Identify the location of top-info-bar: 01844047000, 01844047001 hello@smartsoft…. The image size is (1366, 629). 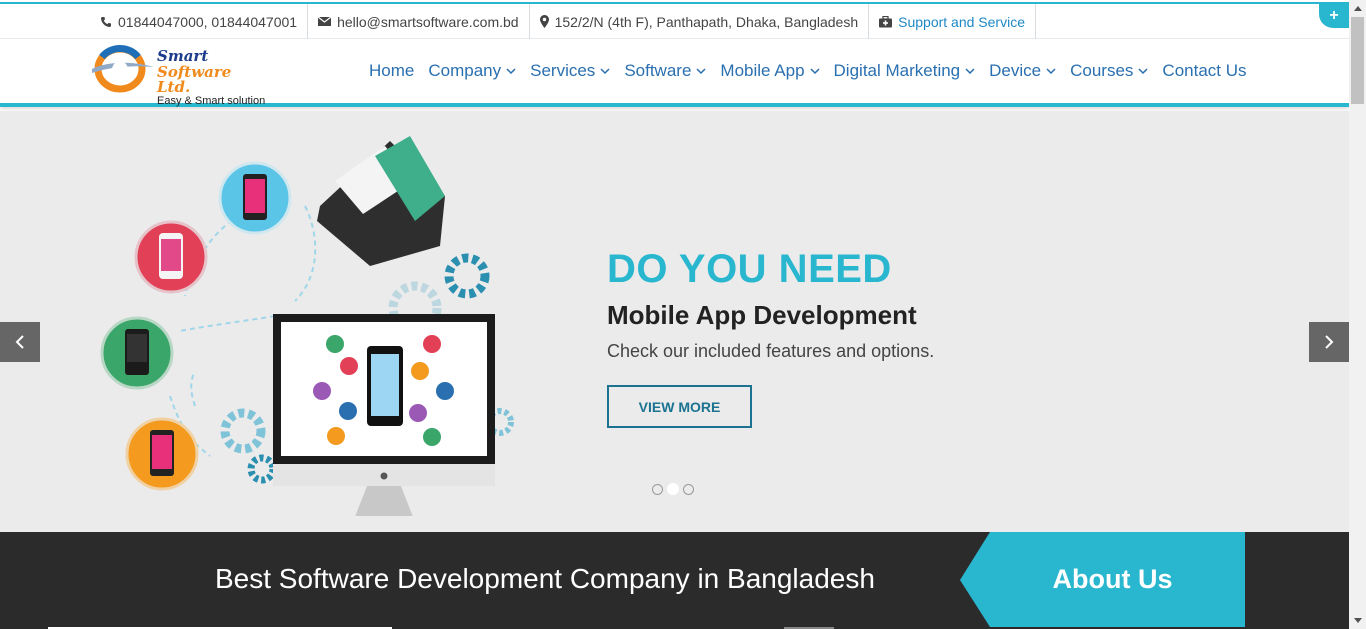
(674, 21).